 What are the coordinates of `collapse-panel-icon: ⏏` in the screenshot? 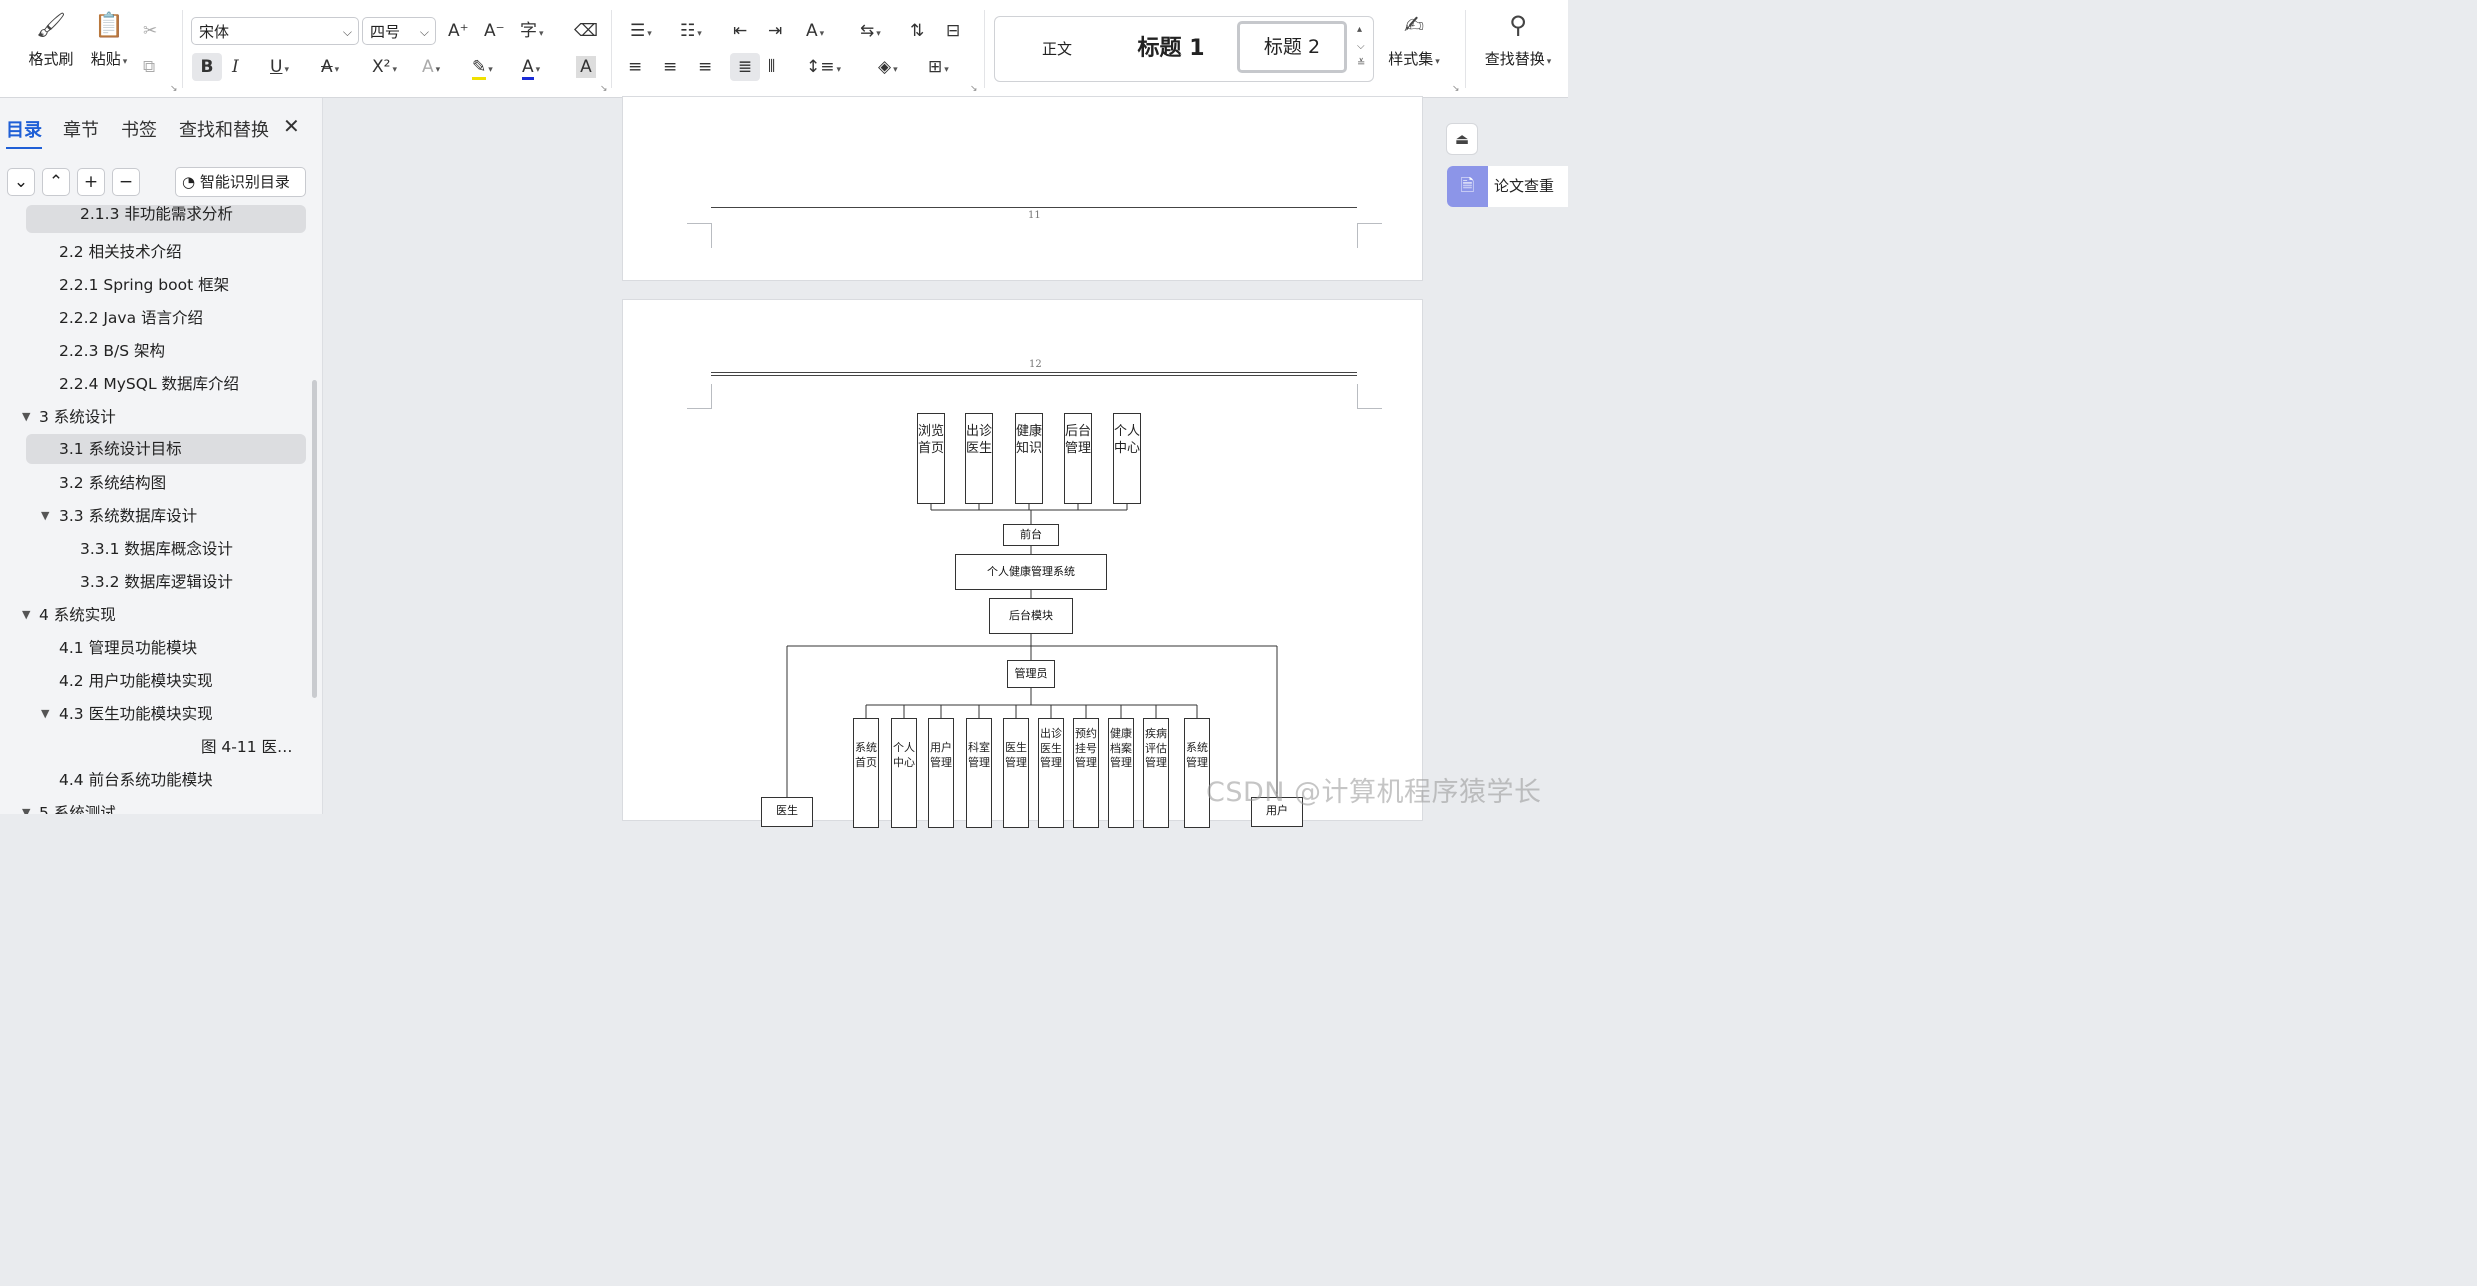 It's located at (1462, 139).